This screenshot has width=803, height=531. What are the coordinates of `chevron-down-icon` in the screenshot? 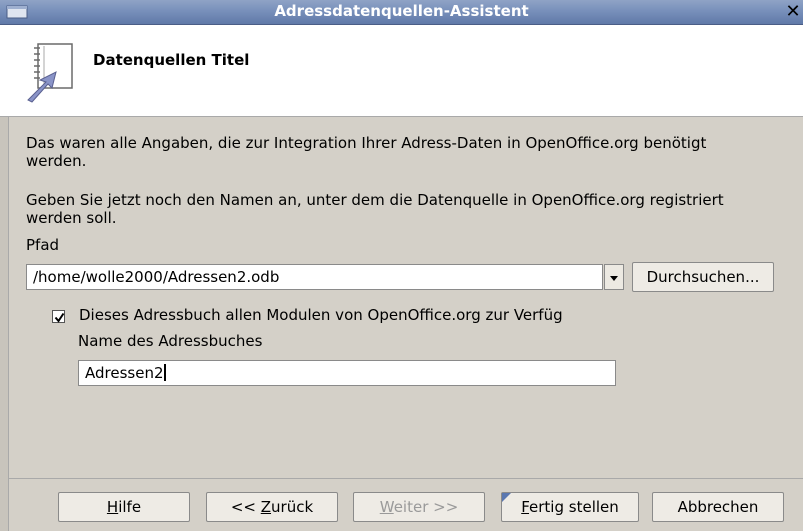 It's located at (614, 278).